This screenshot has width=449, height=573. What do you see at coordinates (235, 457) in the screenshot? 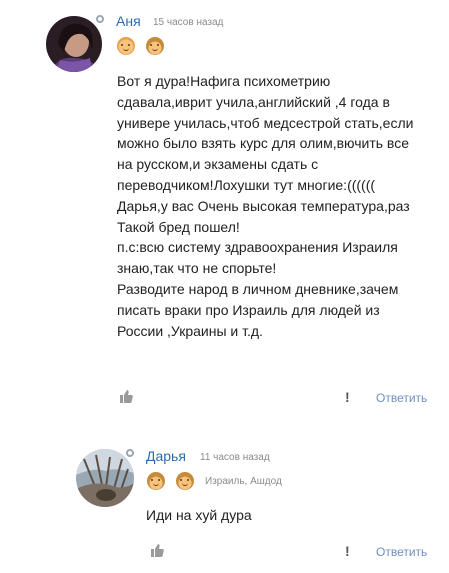
I see `comment-time: 11 часов назад` at bounding box center [235, 457].